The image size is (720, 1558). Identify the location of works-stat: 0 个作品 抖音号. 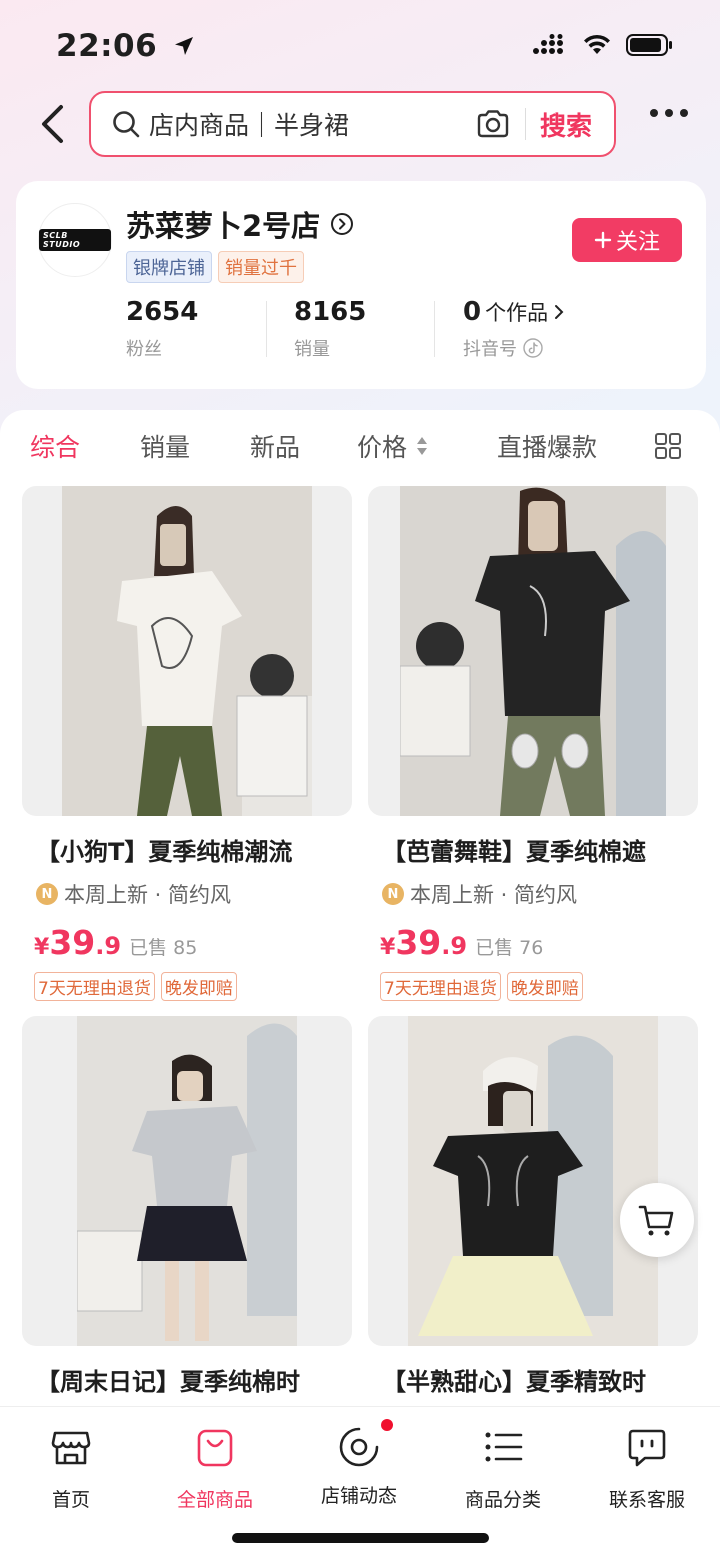
(514, 329).